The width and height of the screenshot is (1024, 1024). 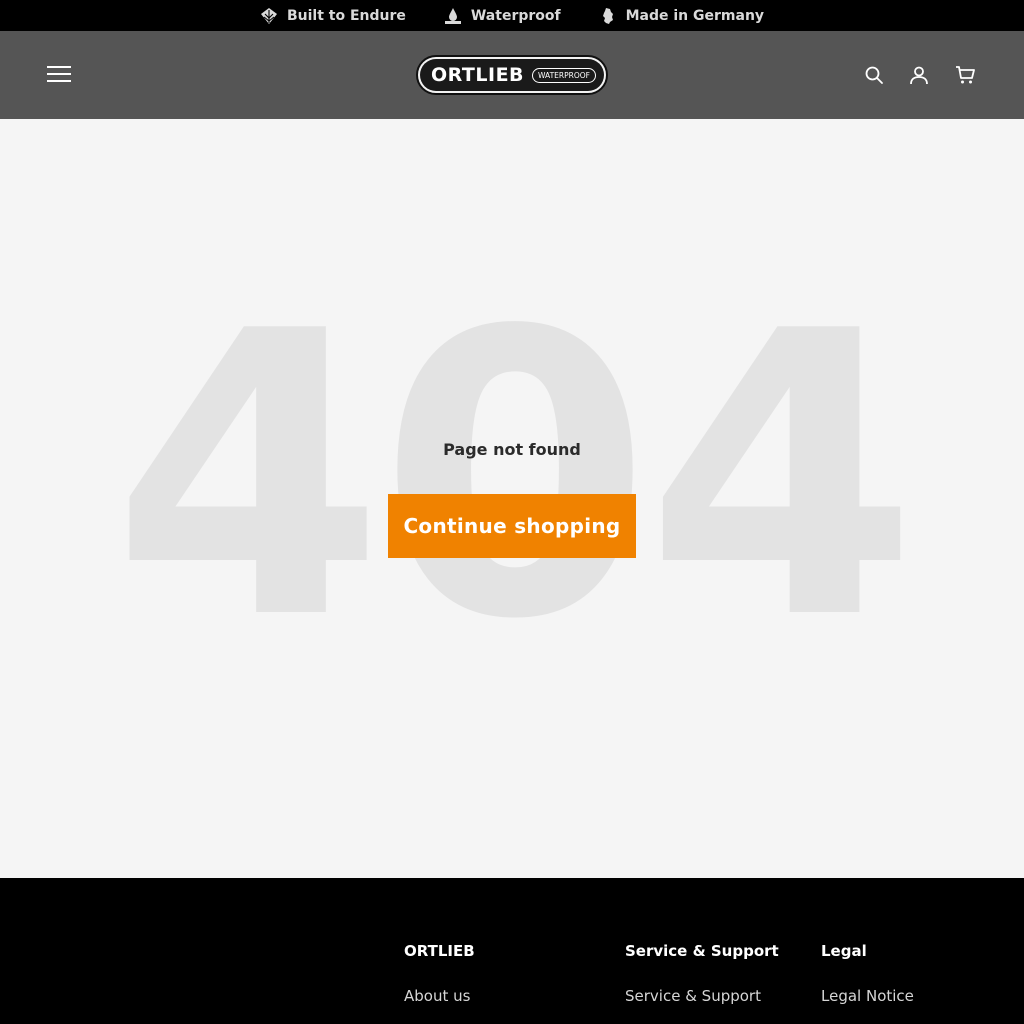 What do you see at coordinates (919, 75) in the screenshot?
I see `account-icon` at bounding box center [919, 75].